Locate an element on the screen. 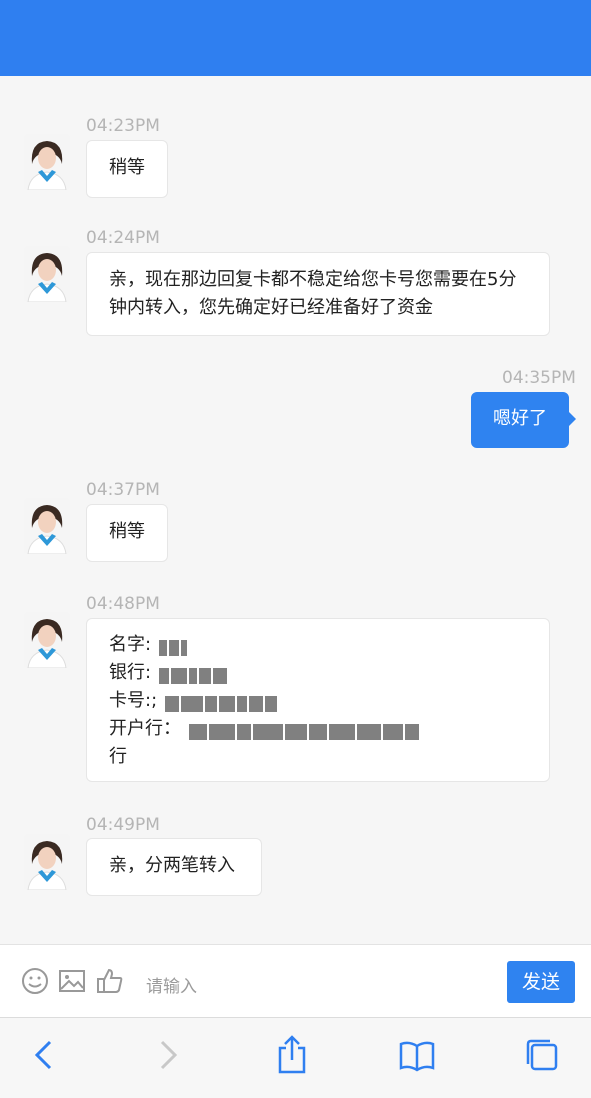 The image size is (591, 1098). share-button is located at coordinates (292, 1055).